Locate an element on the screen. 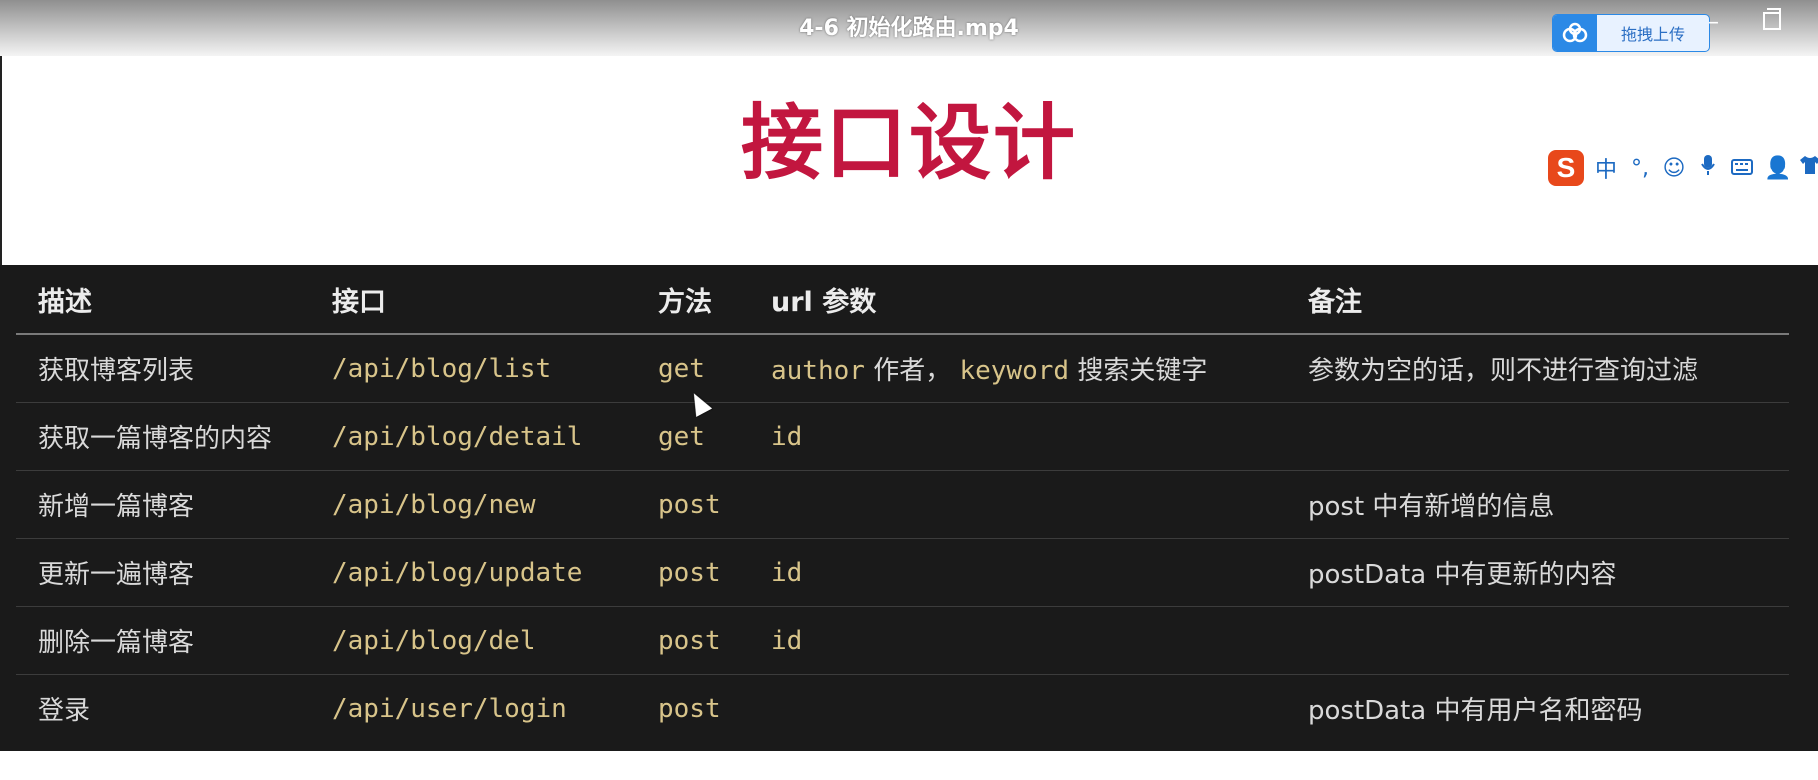  row-note: postData 中有用户名和密码 is located at coordinates (1475, 711).